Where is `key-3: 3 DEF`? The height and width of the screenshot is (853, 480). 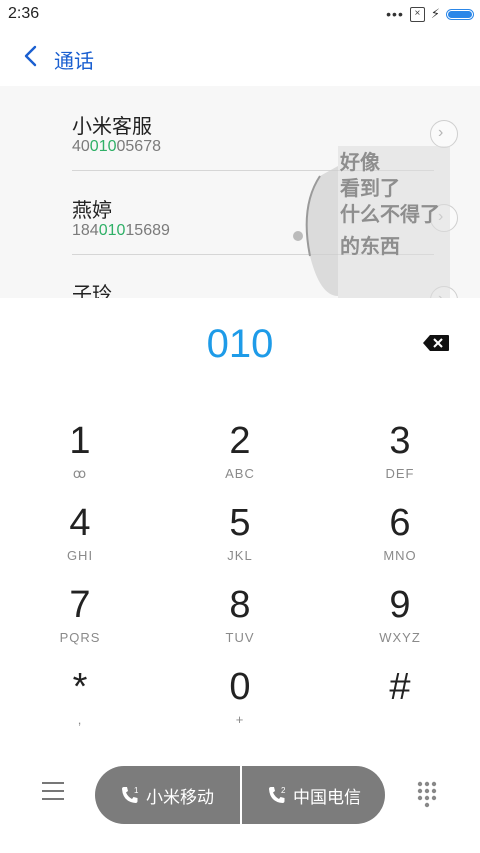 key-3: 3 DEF is located at coordinates (400, 441).